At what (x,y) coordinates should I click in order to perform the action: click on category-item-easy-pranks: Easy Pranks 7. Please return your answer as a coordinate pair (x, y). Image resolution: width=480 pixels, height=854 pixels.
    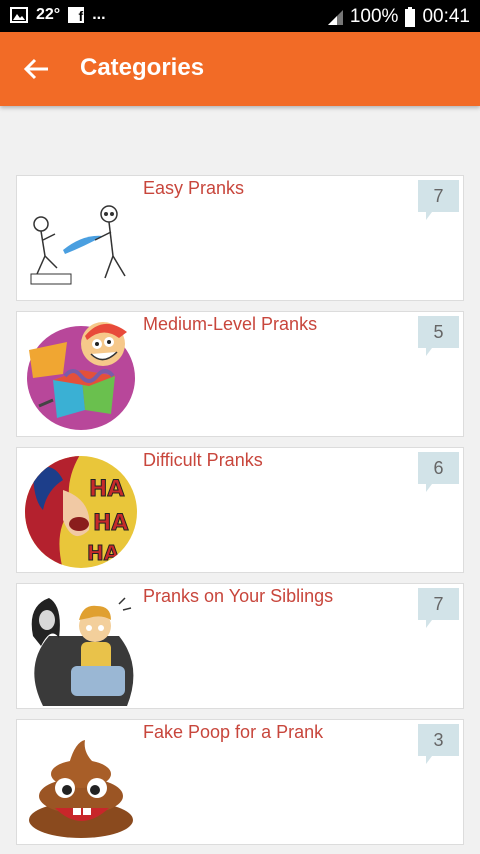
    Looking at the image, I should click on (240, 238).